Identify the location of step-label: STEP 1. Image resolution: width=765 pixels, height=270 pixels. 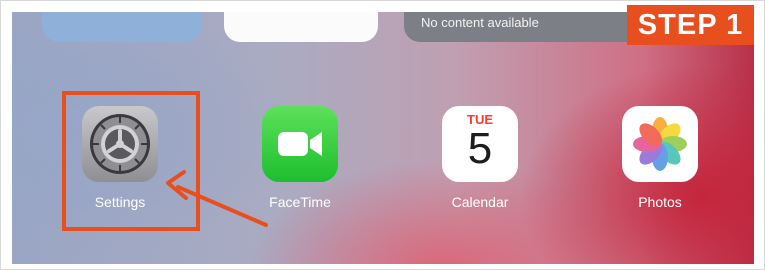
(690, 24).